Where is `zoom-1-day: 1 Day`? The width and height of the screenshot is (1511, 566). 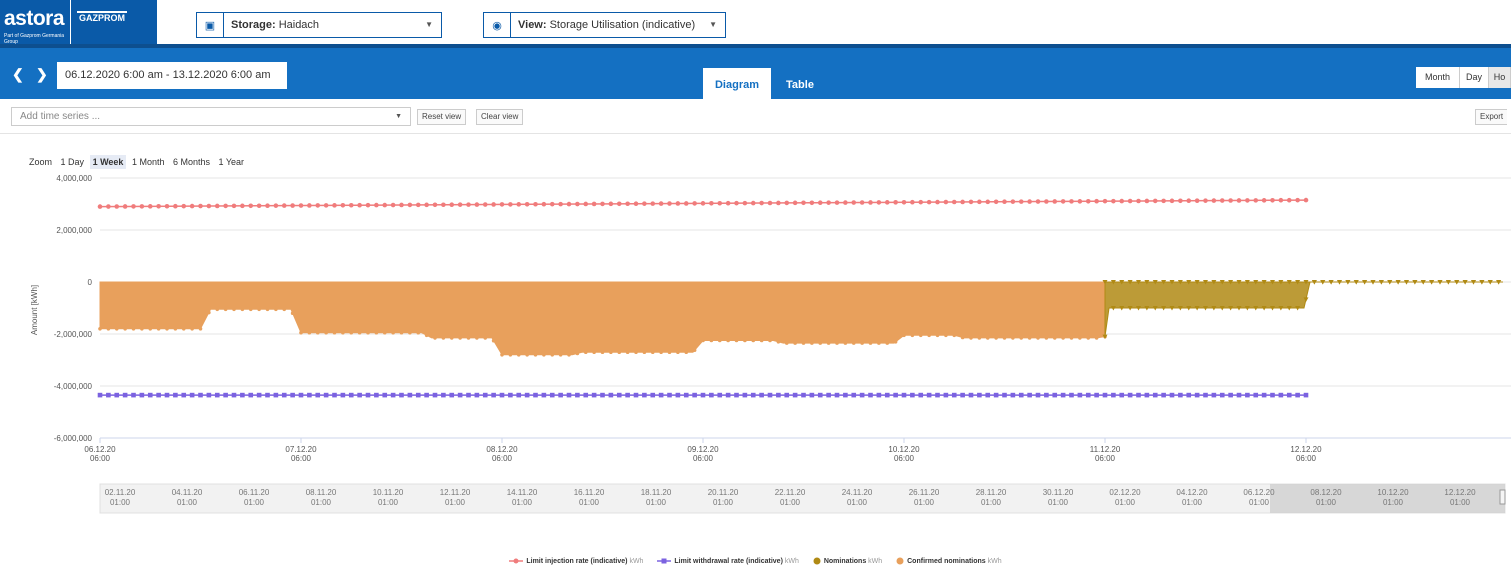 zoom-1-day: 1 Day is located at coordinates (73, 162).